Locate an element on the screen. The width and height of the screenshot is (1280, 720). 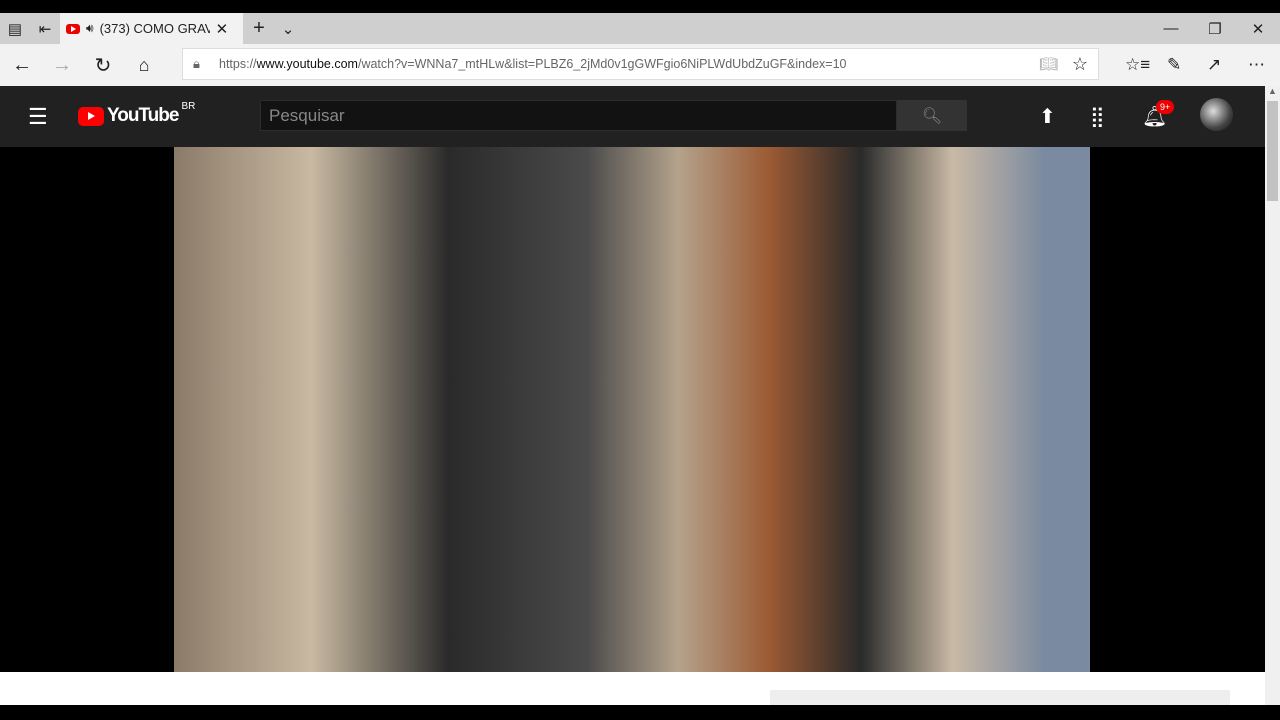
youtube-play-icon is located at coordinates (91, 116).